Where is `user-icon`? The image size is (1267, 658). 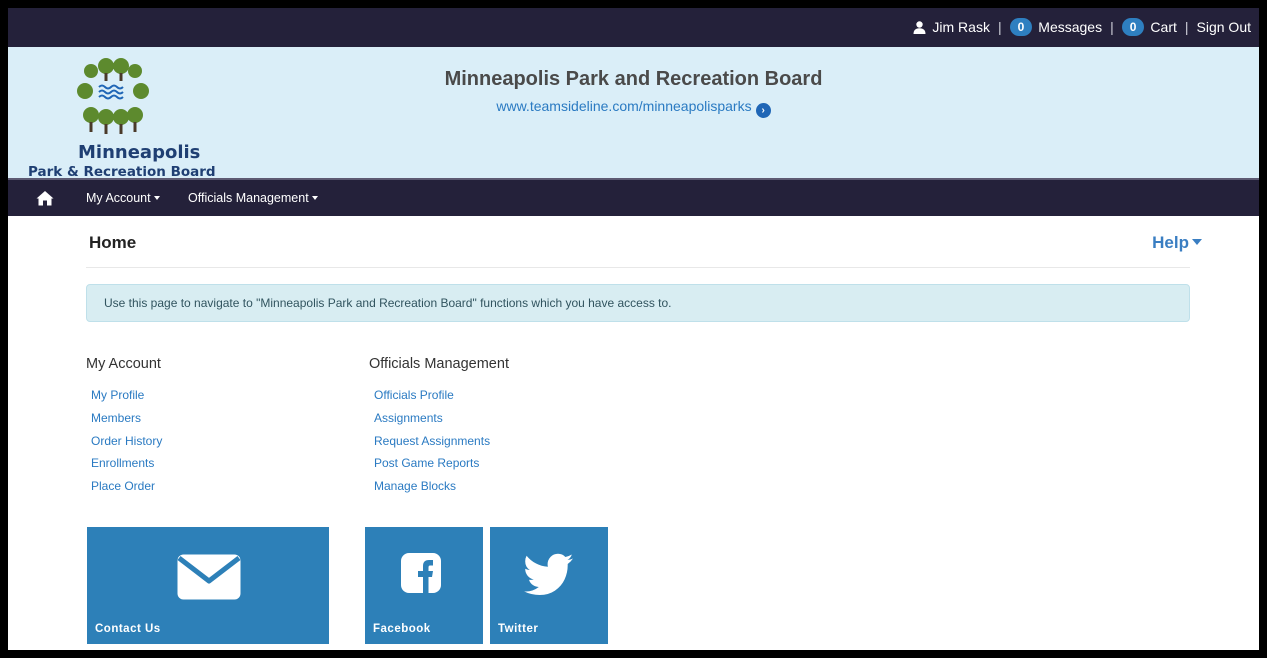 user-icon is located at coordinates (919, 27).